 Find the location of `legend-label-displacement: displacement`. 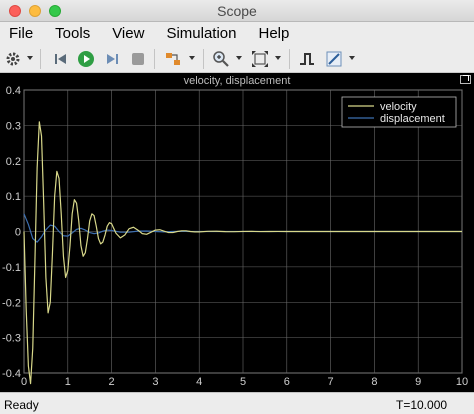

legend-label-displacement: displacement is located at coordinates (412, 119).